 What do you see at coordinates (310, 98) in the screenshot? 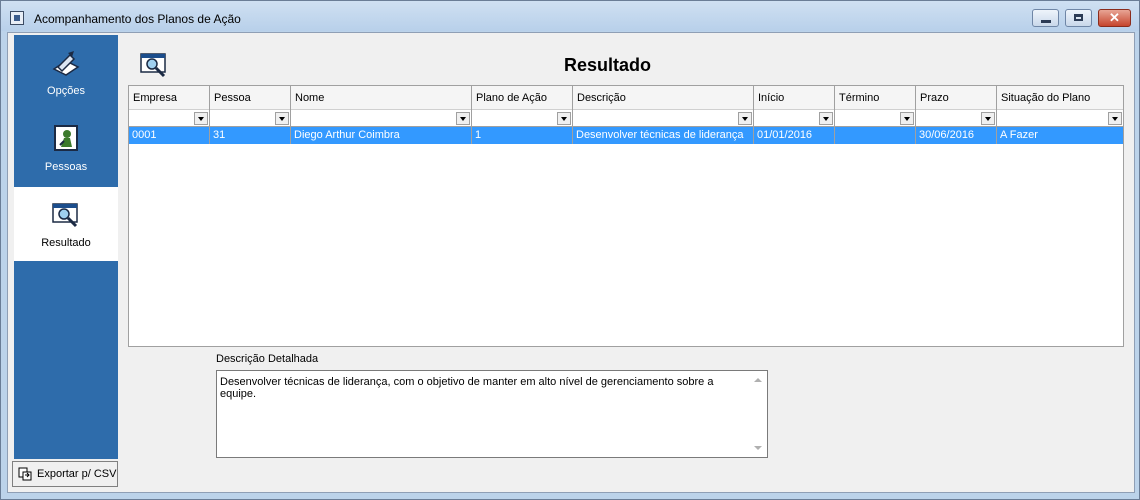
I see `column-label: Nome` at bounding box center [310, 98].